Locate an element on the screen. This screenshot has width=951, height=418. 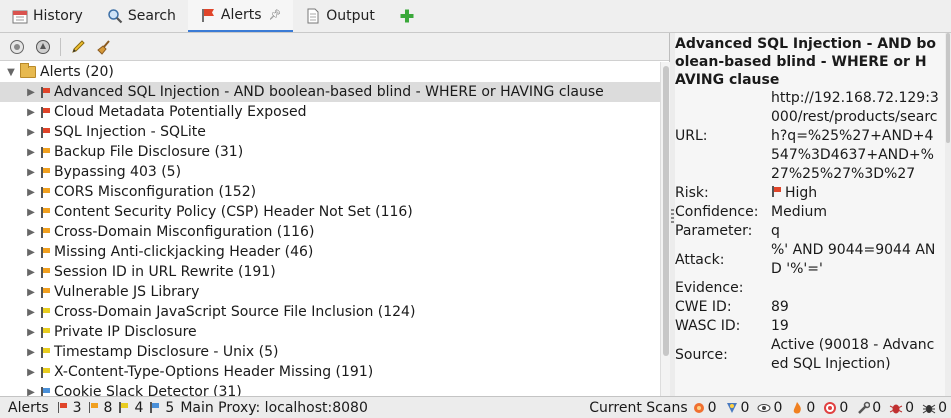
tab-history: History is located at coordinates (47, 16).